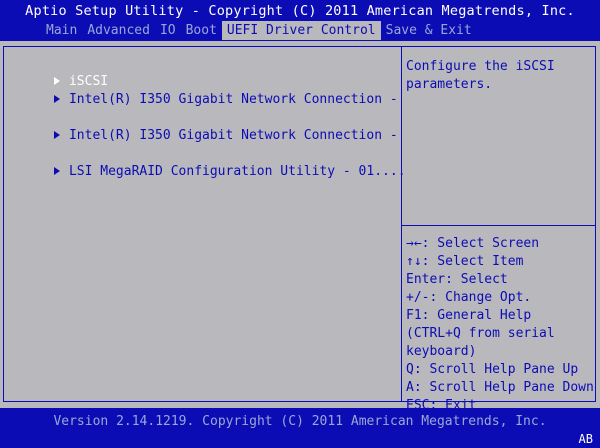 The width and height of the screenshot is (600, 448). I want to click on key-select-item: ↑↓: Select Item, so click(465, 261).